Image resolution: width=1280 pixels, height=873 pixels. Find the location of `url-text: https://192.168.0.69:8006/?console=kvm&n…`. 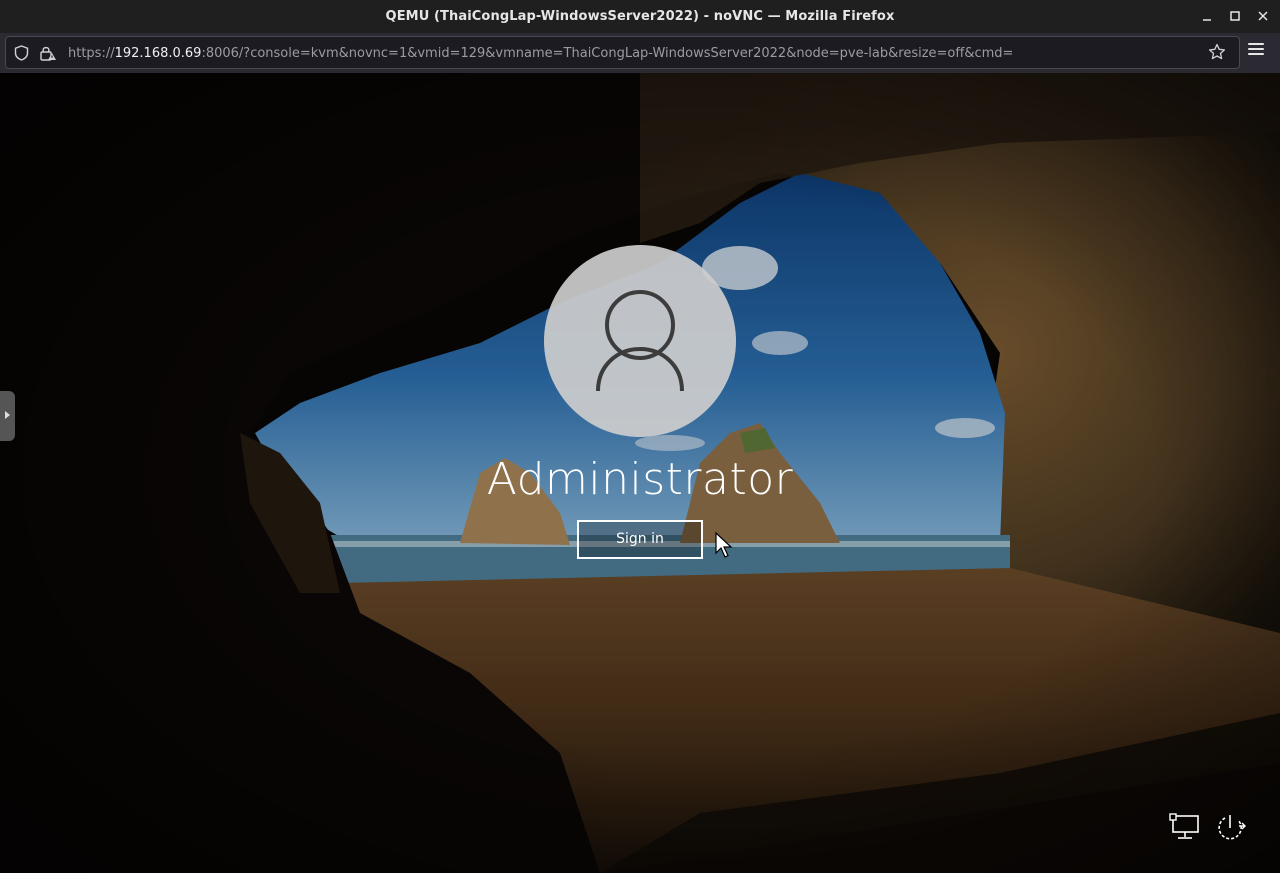

url-text: https://192.168.0.69:8006/?console=kvm&n… is located at coordinates (540, 53).